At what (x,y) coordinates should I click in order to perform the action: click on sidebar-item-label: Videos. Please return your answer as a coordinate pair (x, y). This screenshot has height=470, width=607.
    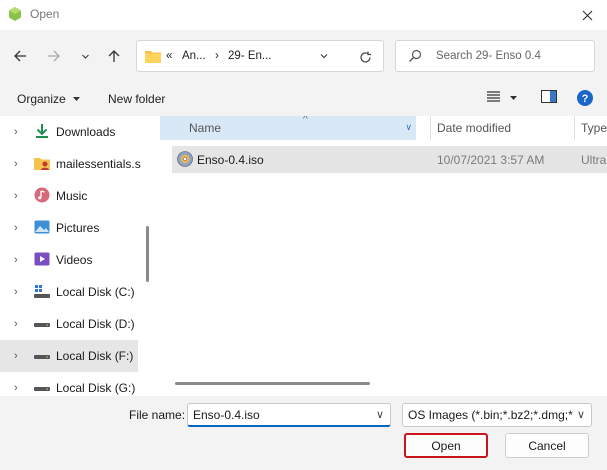
    Looking at the image, I should click on (74, 260).